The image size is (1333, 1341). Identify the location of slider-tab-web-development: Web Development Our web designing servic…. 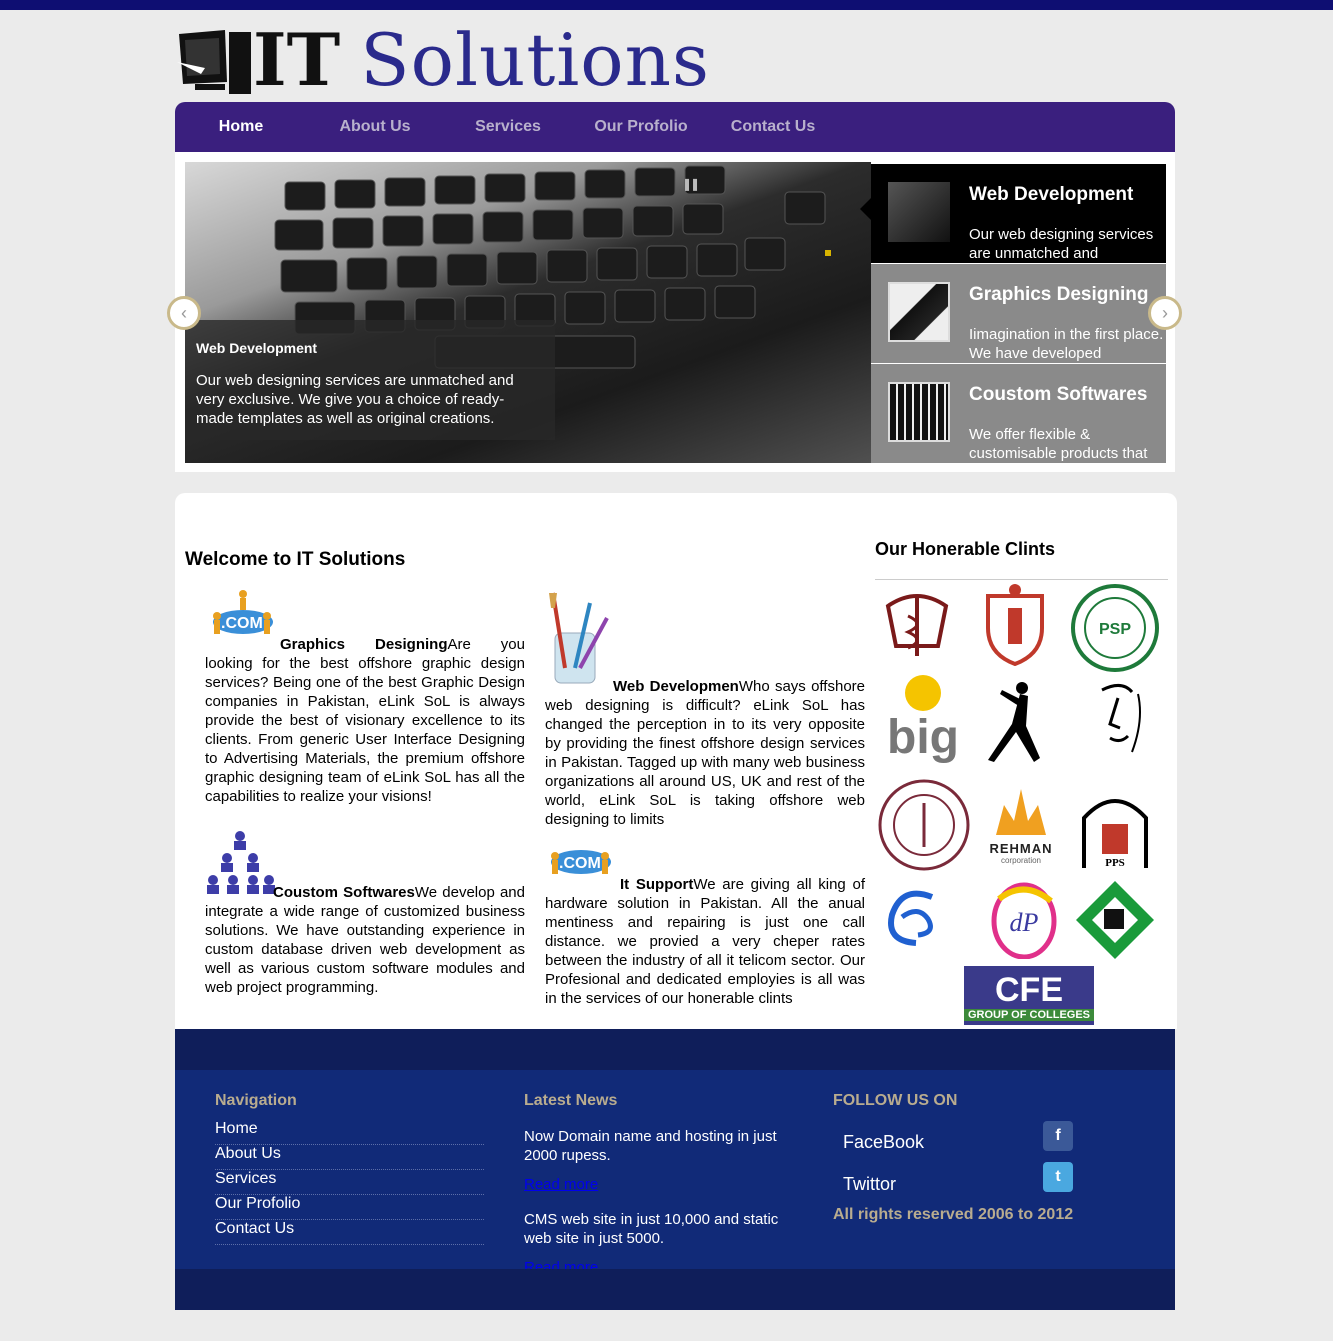
(1018, 213).